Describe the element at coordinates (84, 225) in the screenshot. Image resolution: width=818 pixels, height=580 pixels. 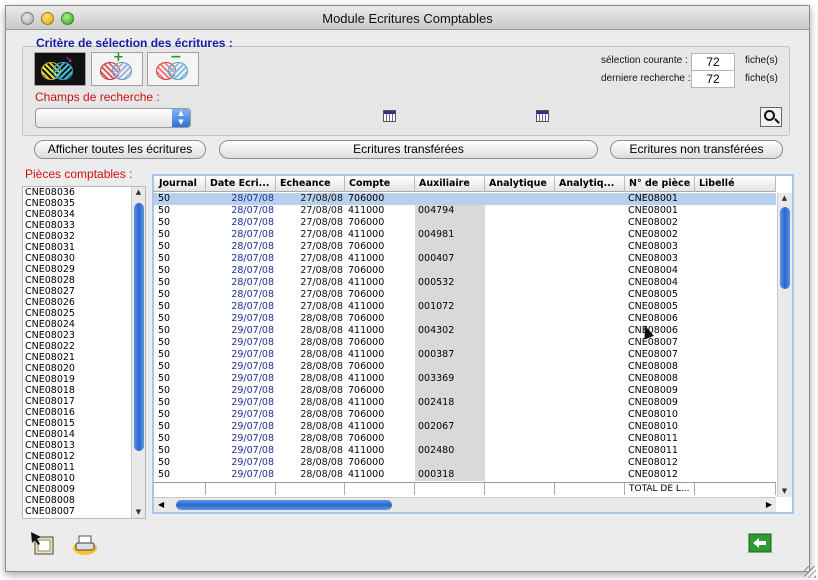
I see `list-item: CNE08033` at that location.